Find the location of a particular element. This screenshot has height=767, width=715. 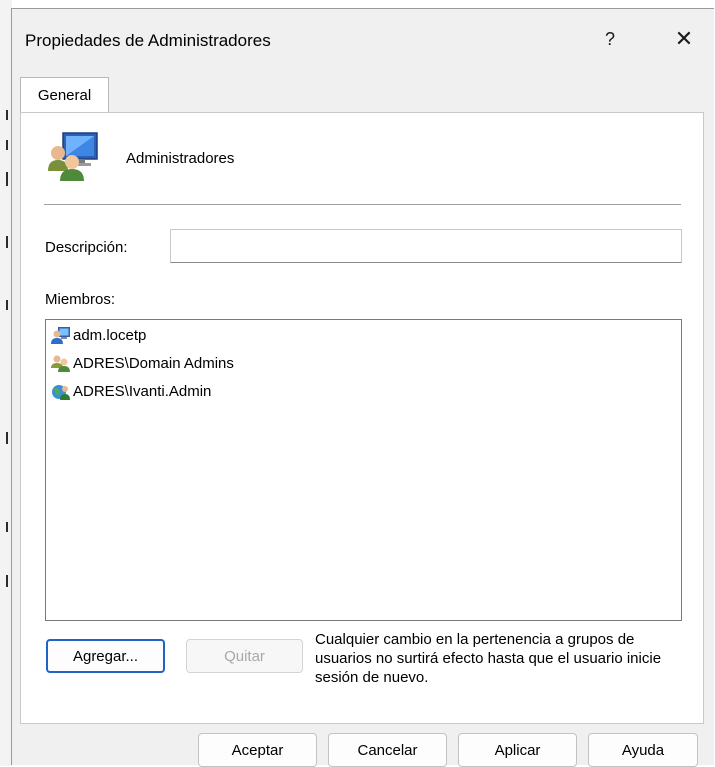

description-label: Descripción: is located at coordinates (86, 247).